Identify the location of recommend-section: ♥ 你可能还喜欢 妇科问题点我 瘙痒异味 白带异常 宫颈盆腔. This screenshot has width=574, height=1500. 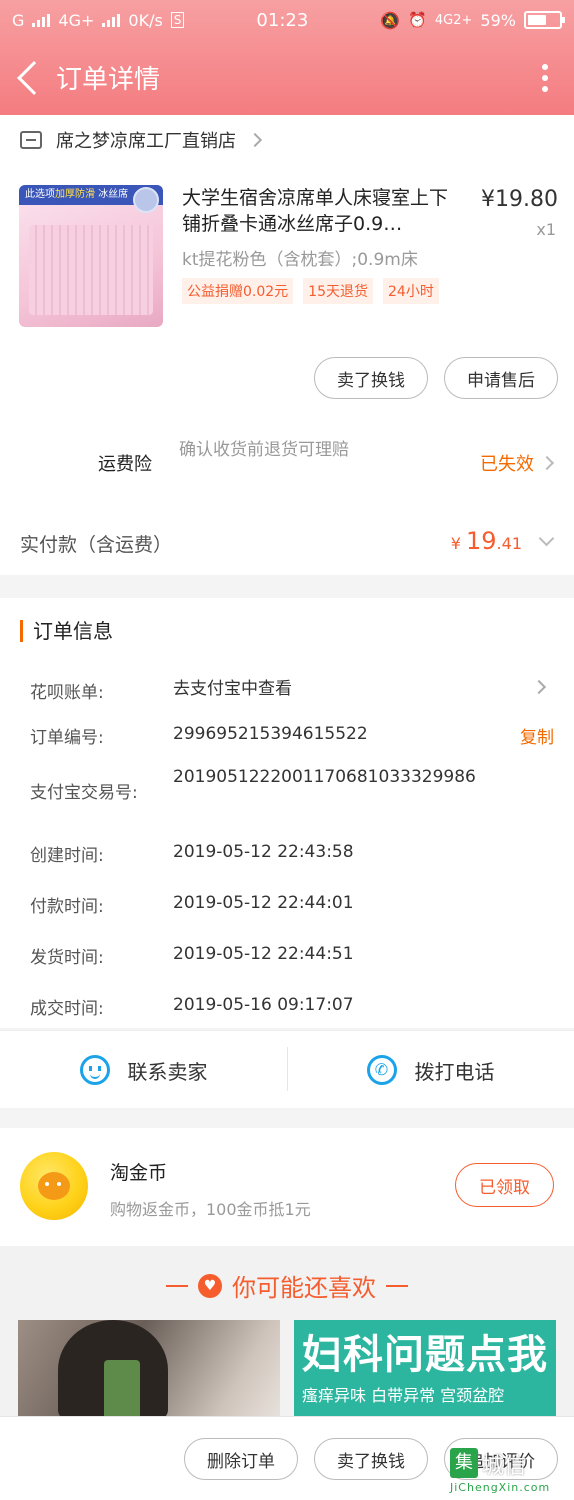
(287, 1333).